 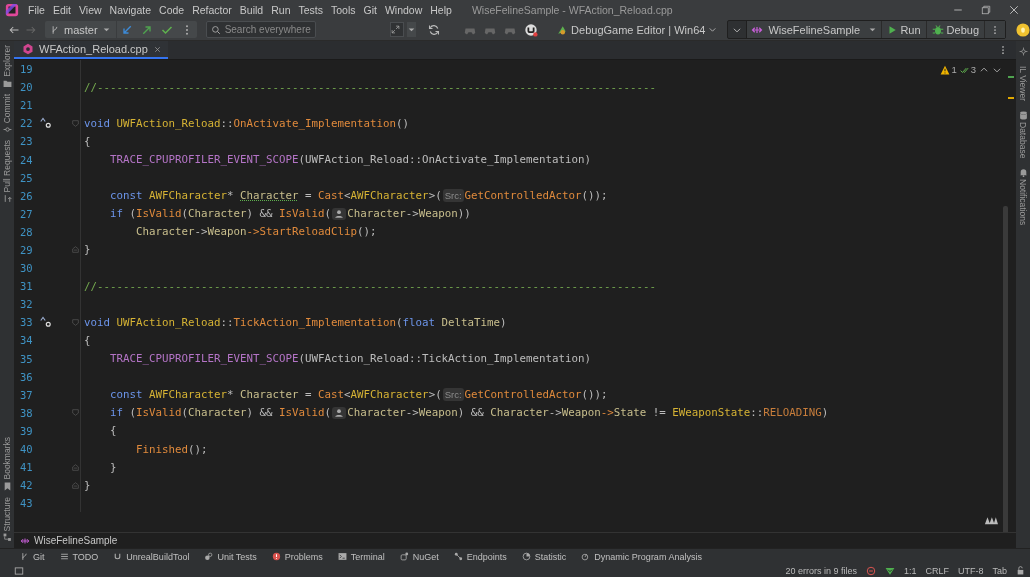 I want to click on caret-position: 1:1, so click(x=910, y=570).